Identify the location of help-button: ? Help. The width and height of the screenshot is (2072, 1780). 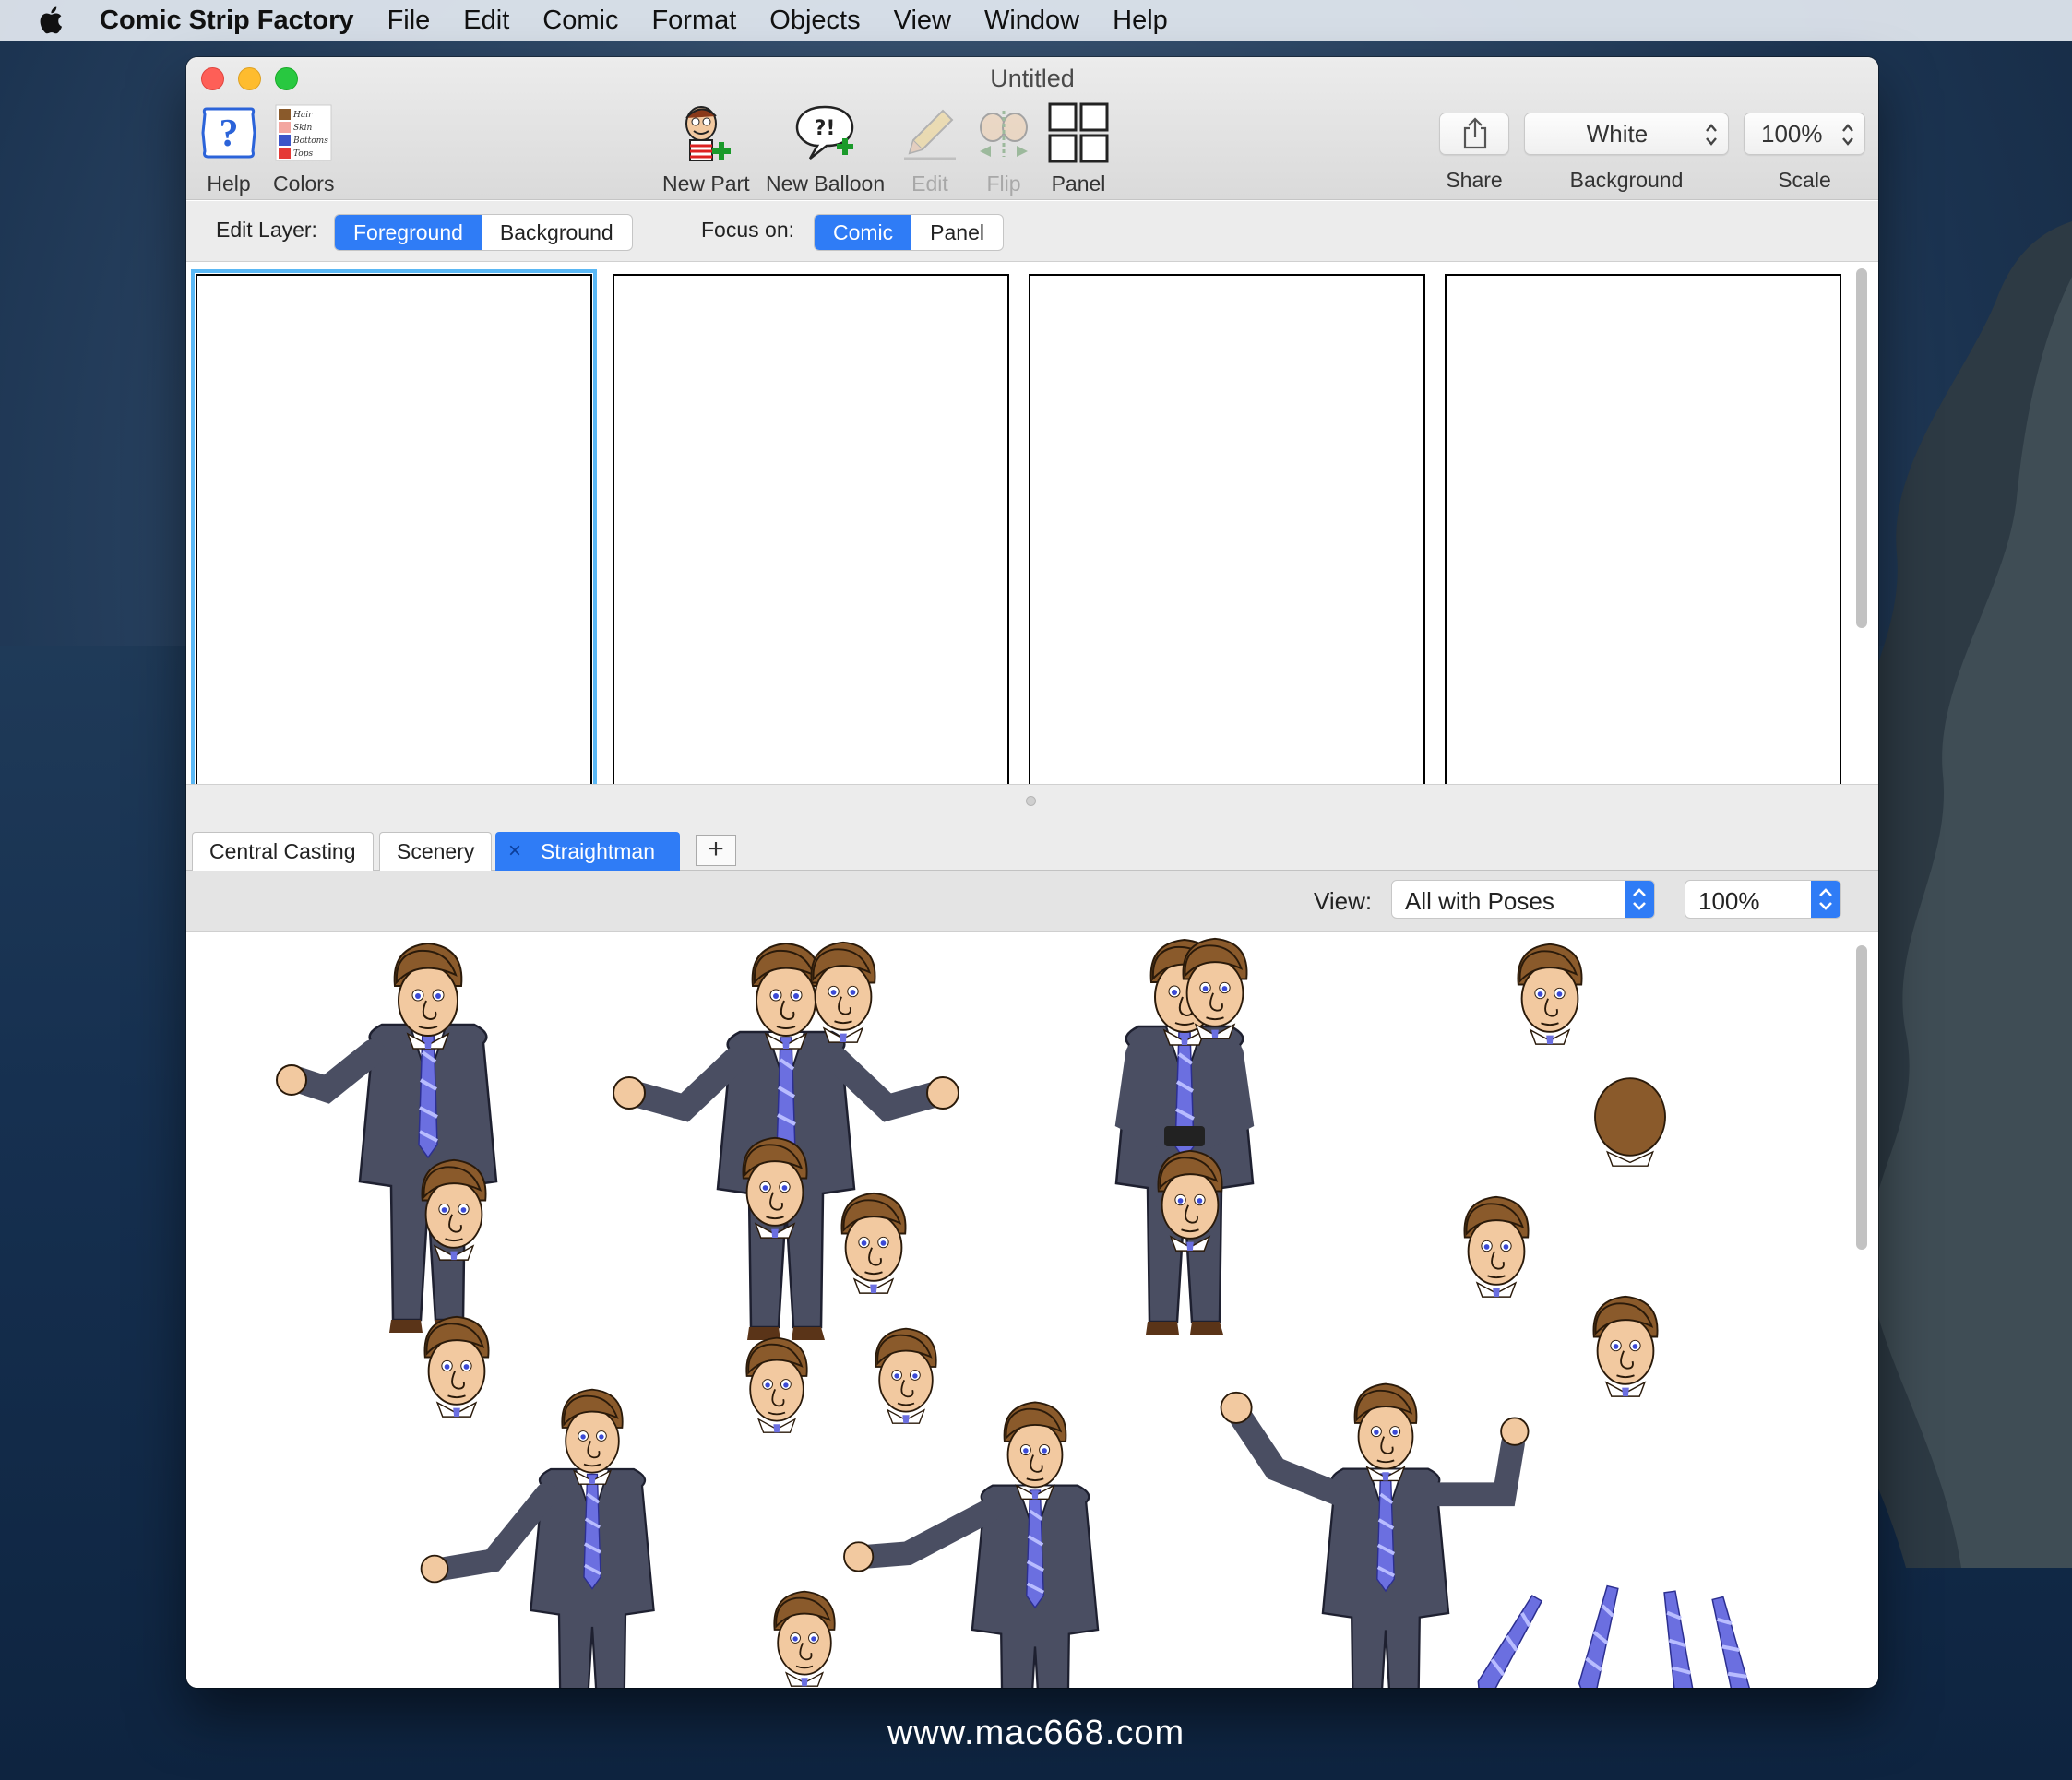
(229, 148).